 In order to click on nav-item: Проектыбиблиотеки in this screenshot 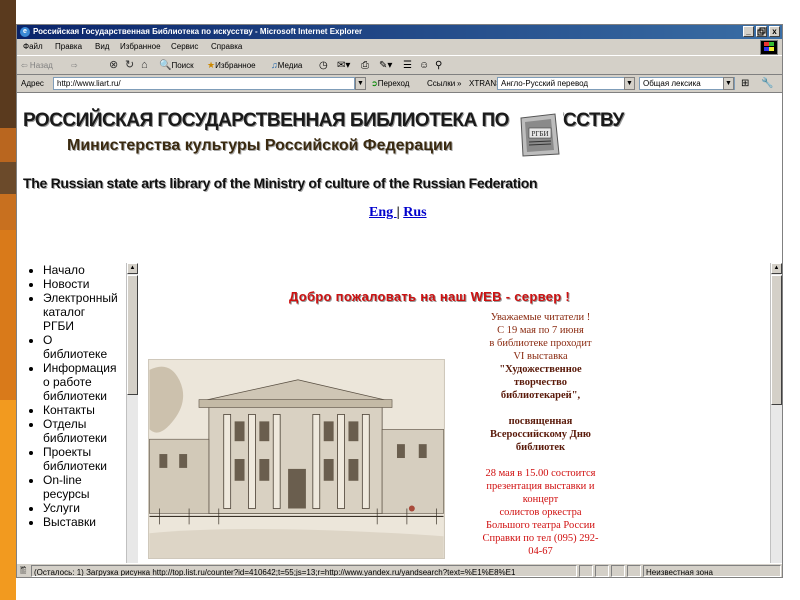, I will do `click(91, 459)`.